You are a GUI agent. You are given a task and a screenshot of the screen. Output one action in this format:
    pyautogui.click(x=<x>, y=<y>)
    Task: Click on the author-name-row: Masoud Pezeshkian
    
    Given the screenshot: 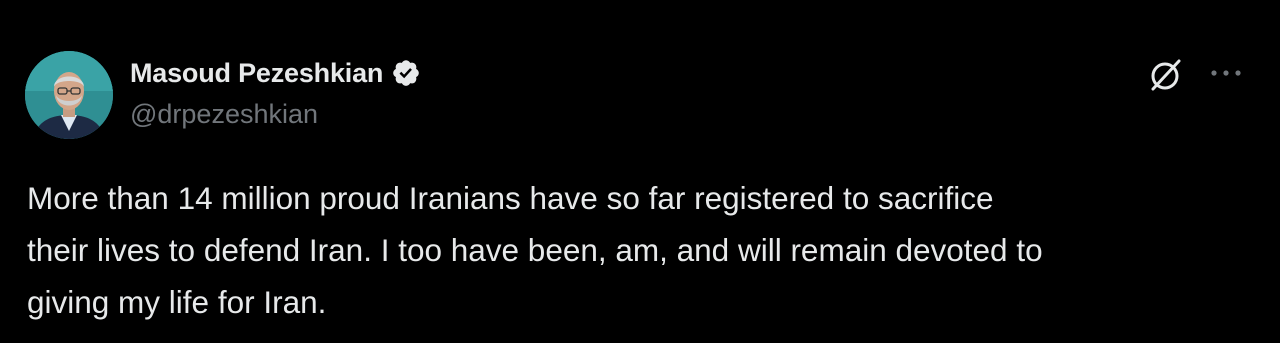 What is the action you would take?
    pyautogui.click(x=275, y=73)
    